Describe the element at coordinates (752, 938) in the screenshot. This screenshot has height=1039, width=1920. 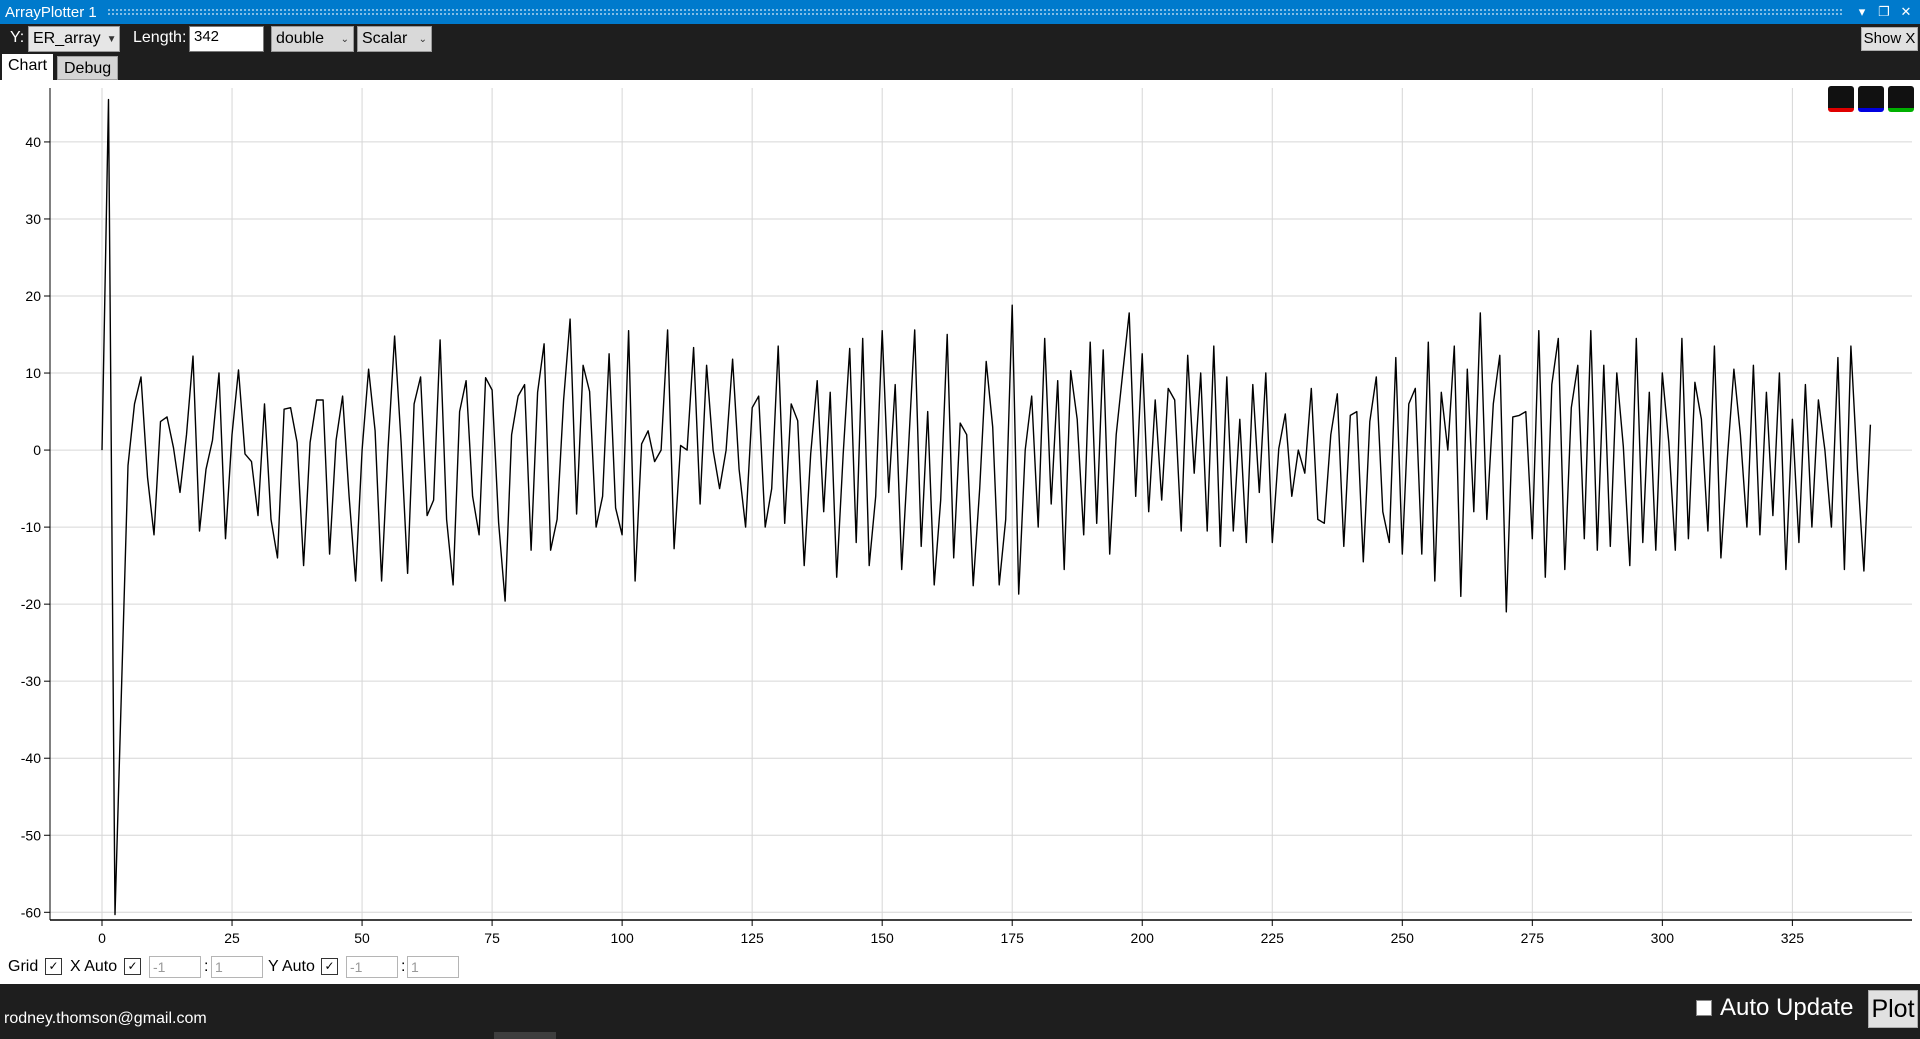
I see `x-tick-label: 125` at that location.